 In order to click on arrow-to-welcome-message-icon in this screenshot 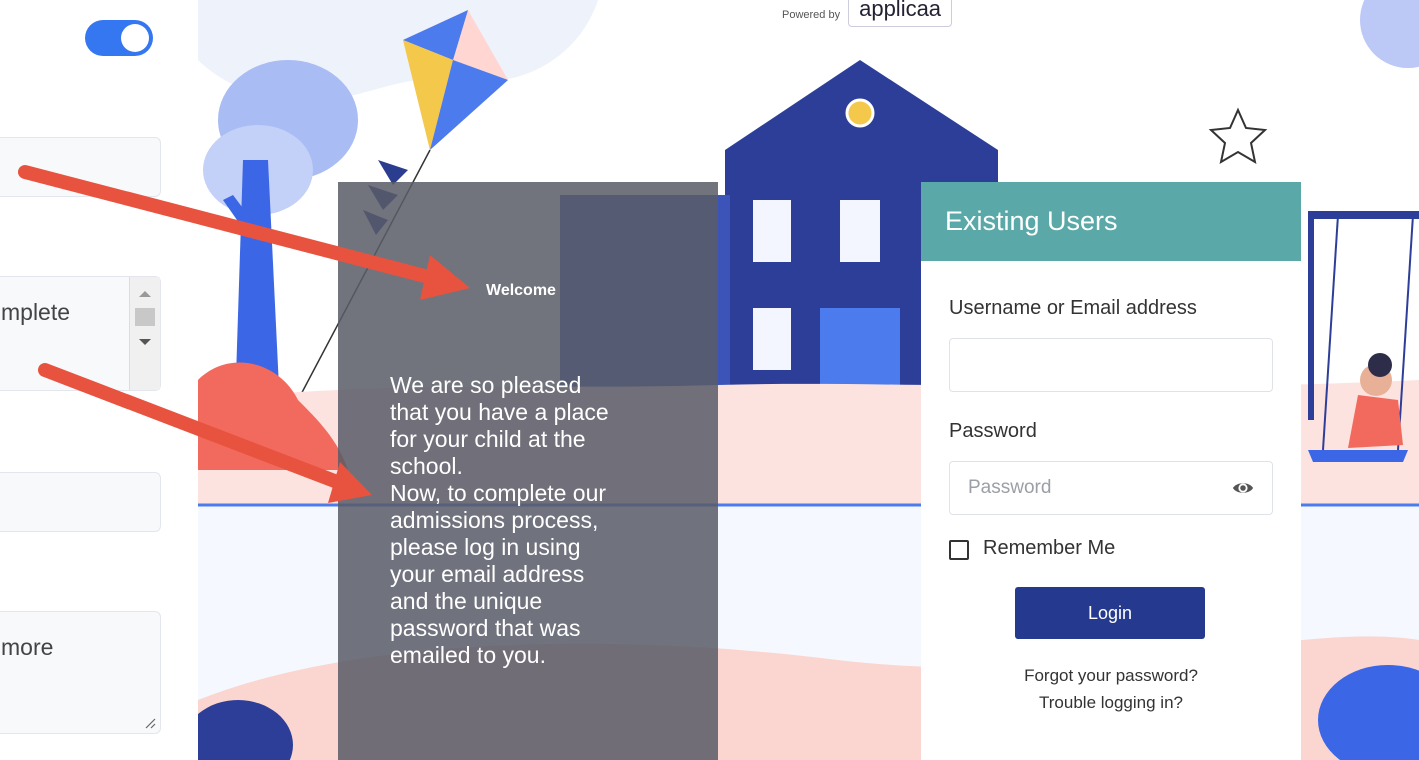, I will do `click(205, 433)`.